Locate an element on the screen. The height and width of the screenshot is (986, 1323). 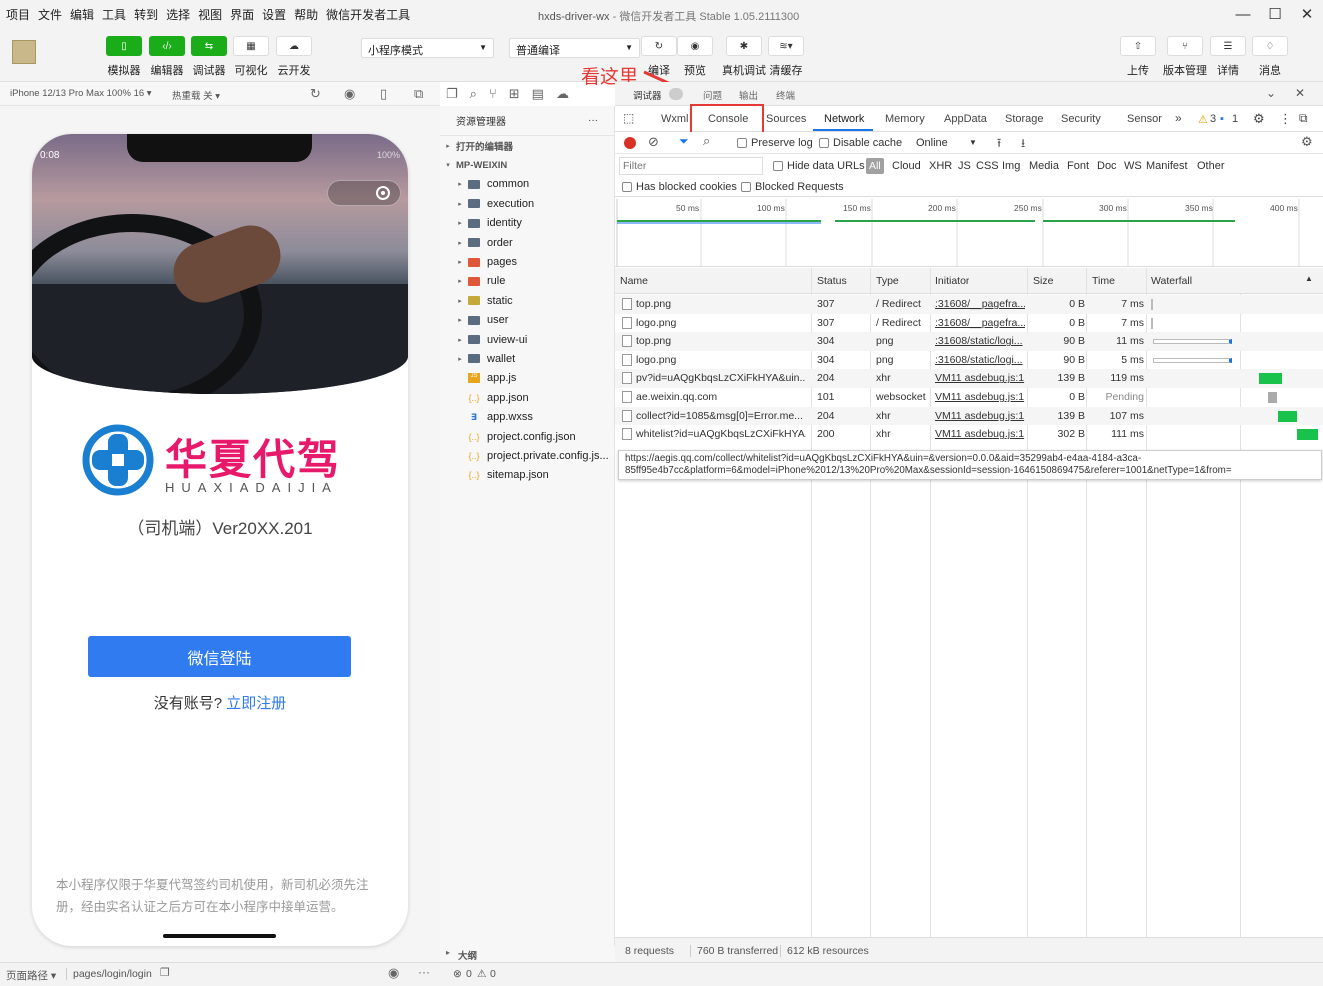
project-section: ▾ MP-WEIXIN is located at coordinates (527, 164).